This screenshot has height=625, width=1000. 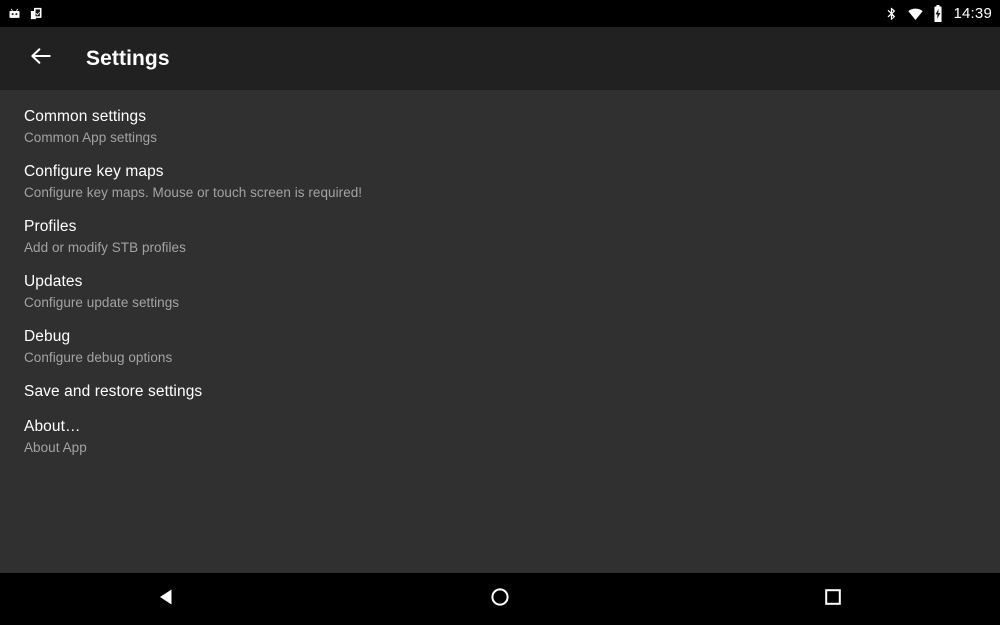 I want to click on nav-recents-button, so click(x=833, y=599).